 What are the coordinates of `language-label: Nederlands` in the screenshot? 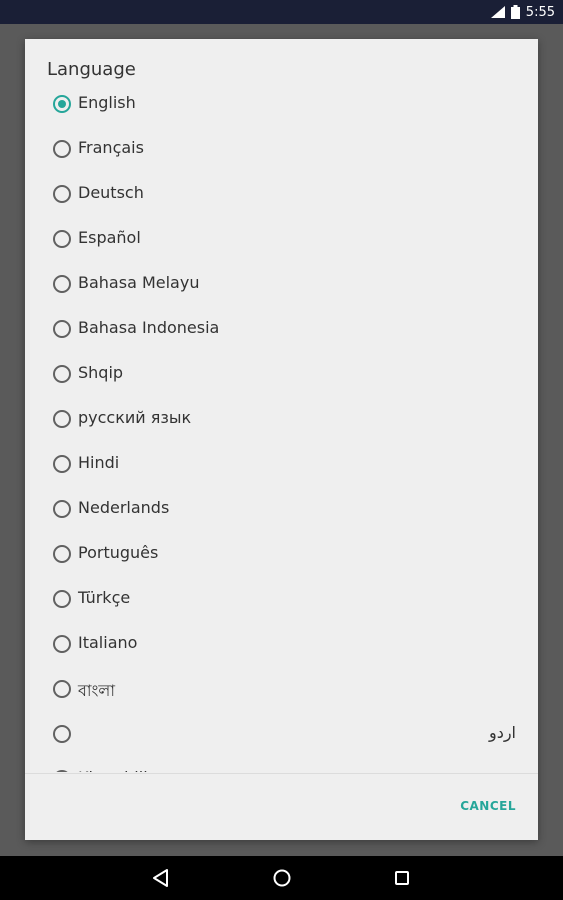 It's located at (124, 507).